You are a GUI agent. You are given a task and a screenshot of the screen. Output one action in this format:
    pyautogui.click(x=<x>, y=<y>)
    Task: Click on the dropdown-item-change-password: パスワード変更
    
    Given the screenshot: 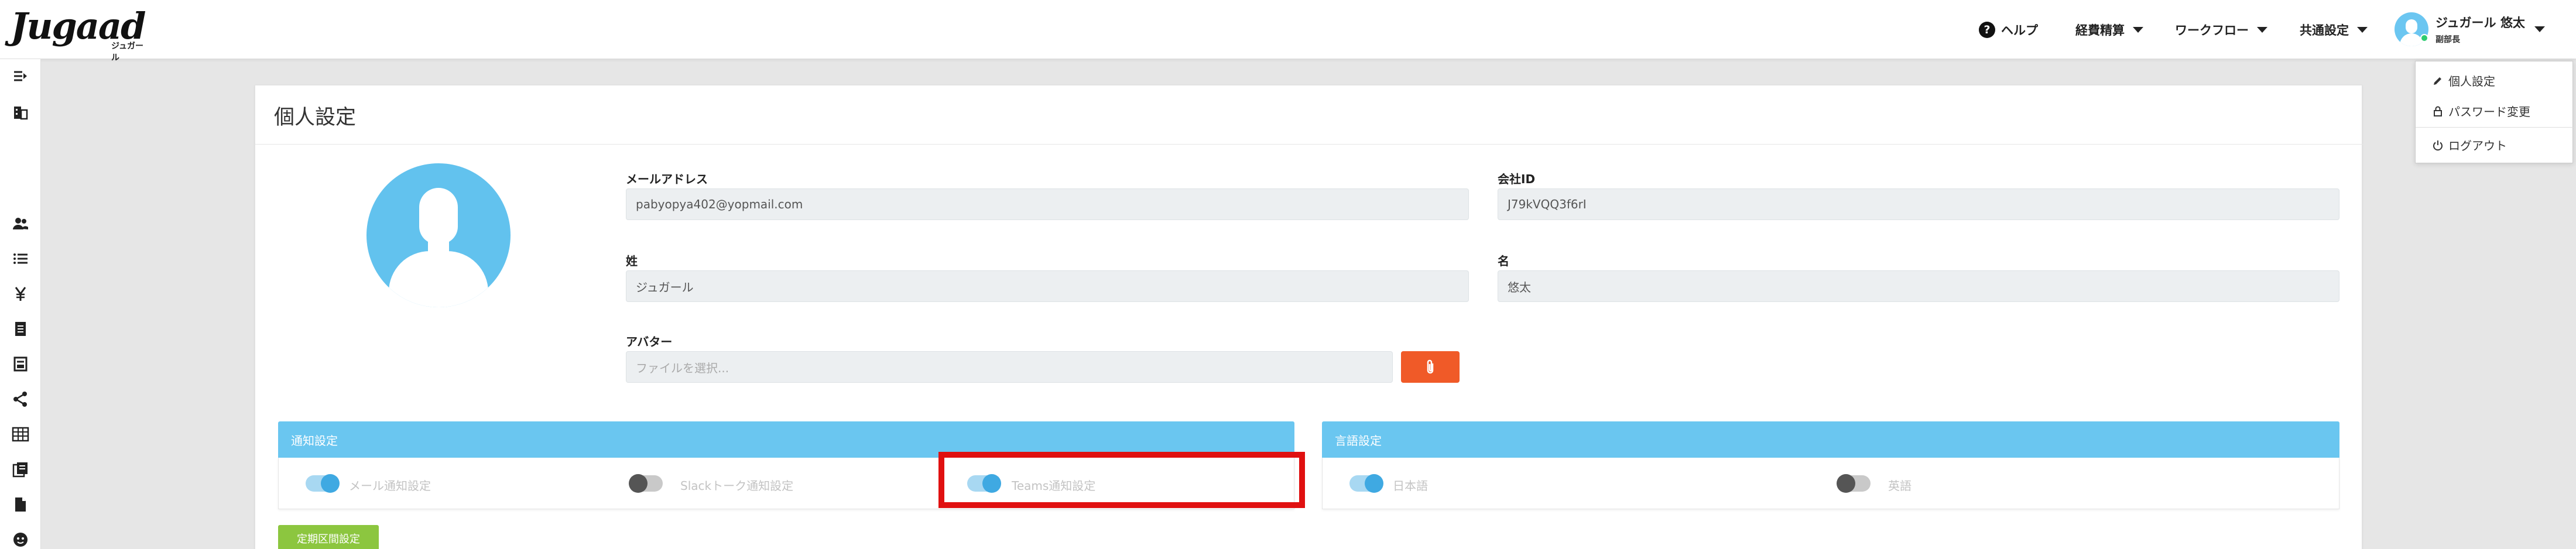 What is the action you would take?
    pyautogui.click(x=2481, y=110)
    